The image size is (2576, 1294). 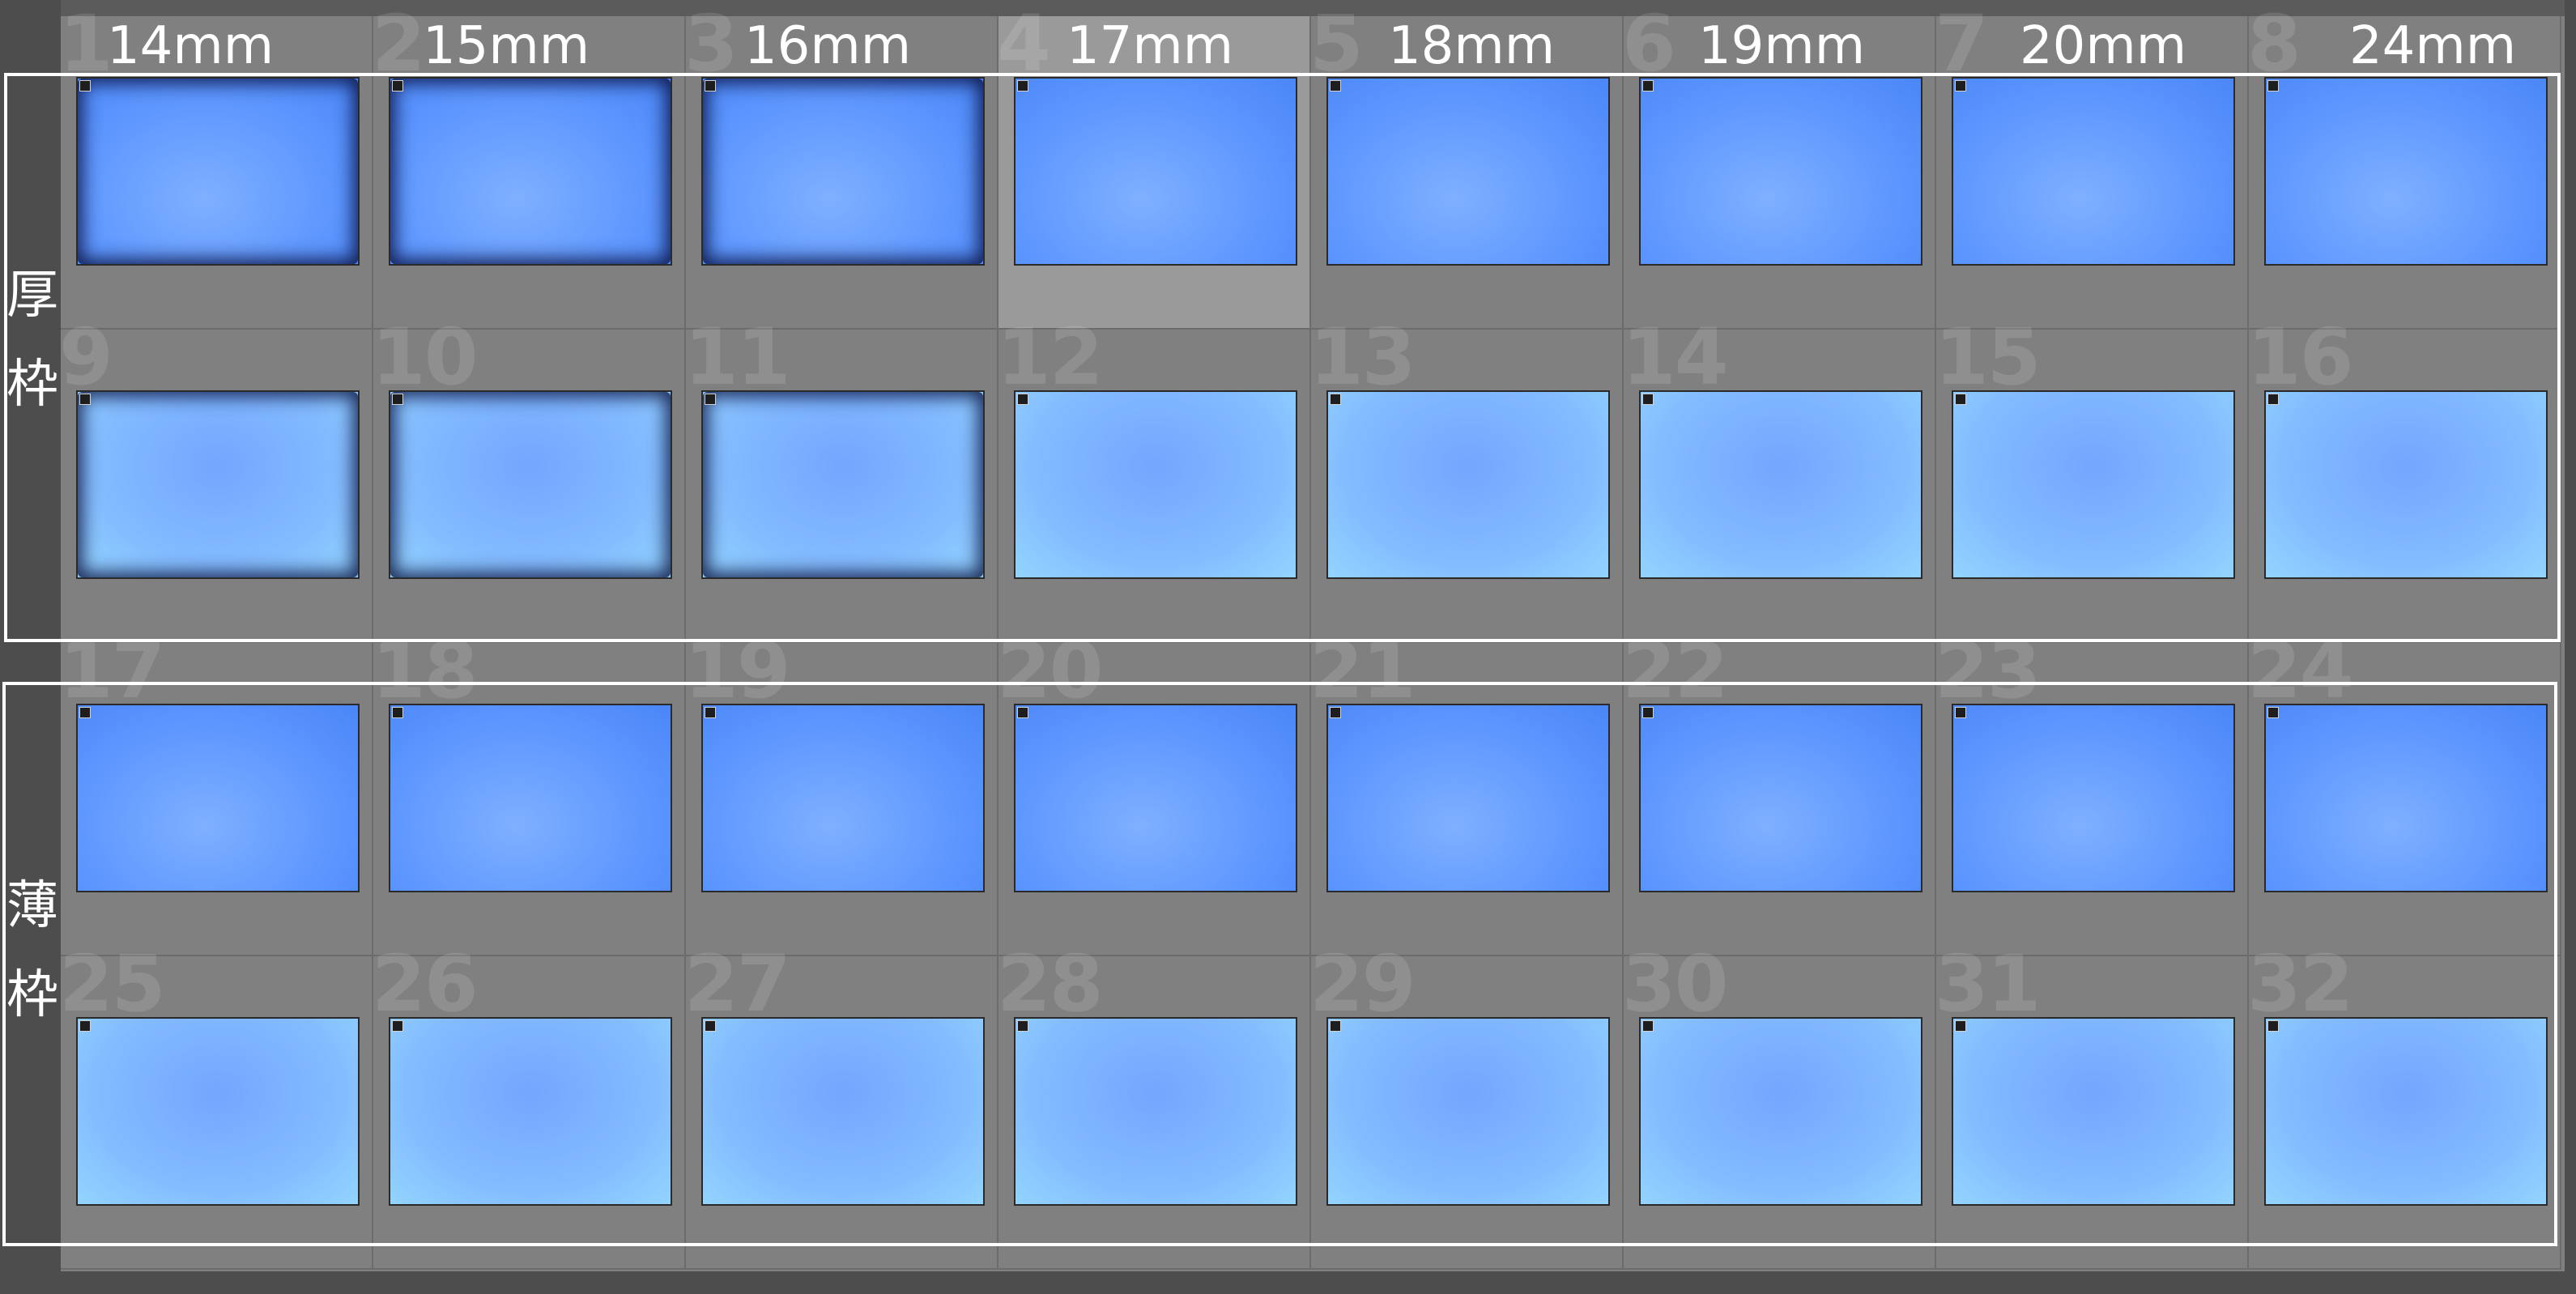 I want to click on column-focal-length-label: 20mm, so click(x=2103, y=46).